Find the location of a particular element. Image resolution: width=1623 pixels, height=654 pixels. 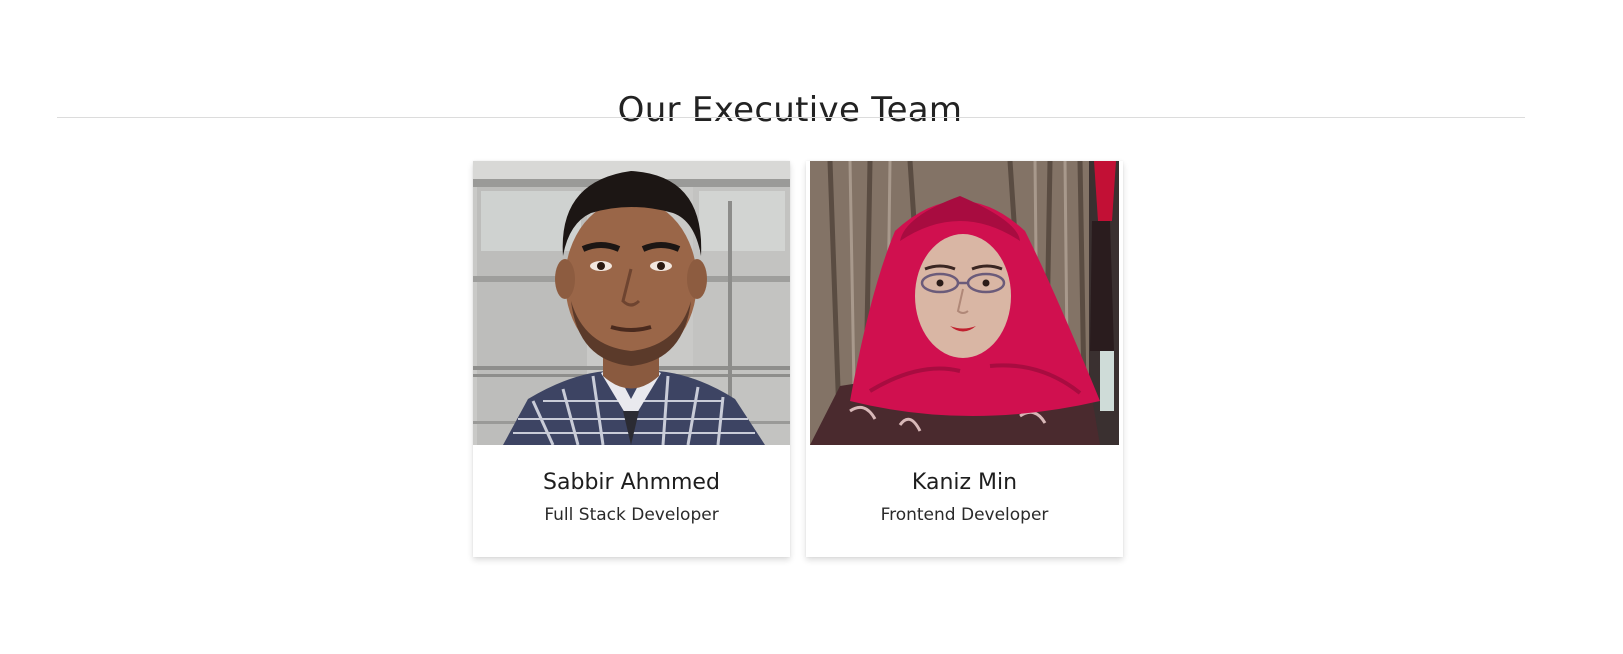

member-role: Full Stack Developer is located at coordinates (631, 515).